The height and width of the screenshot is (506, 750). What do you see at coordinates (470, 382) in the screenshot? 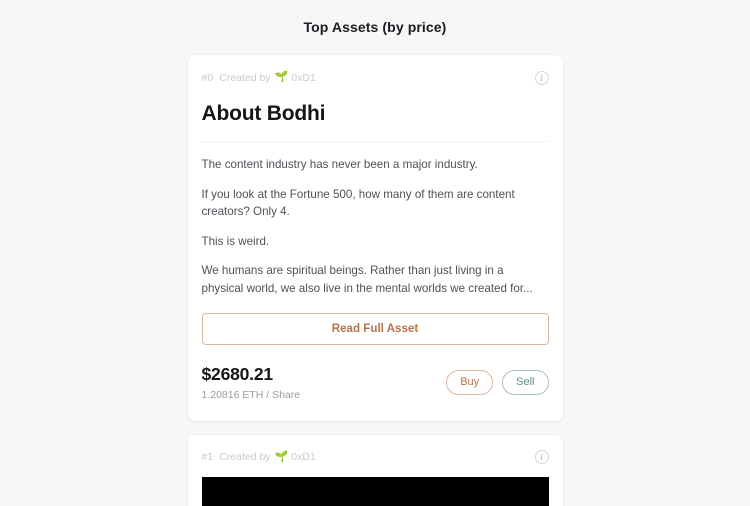
I see `buy-button: Buy` at bounding box center [470, 382].